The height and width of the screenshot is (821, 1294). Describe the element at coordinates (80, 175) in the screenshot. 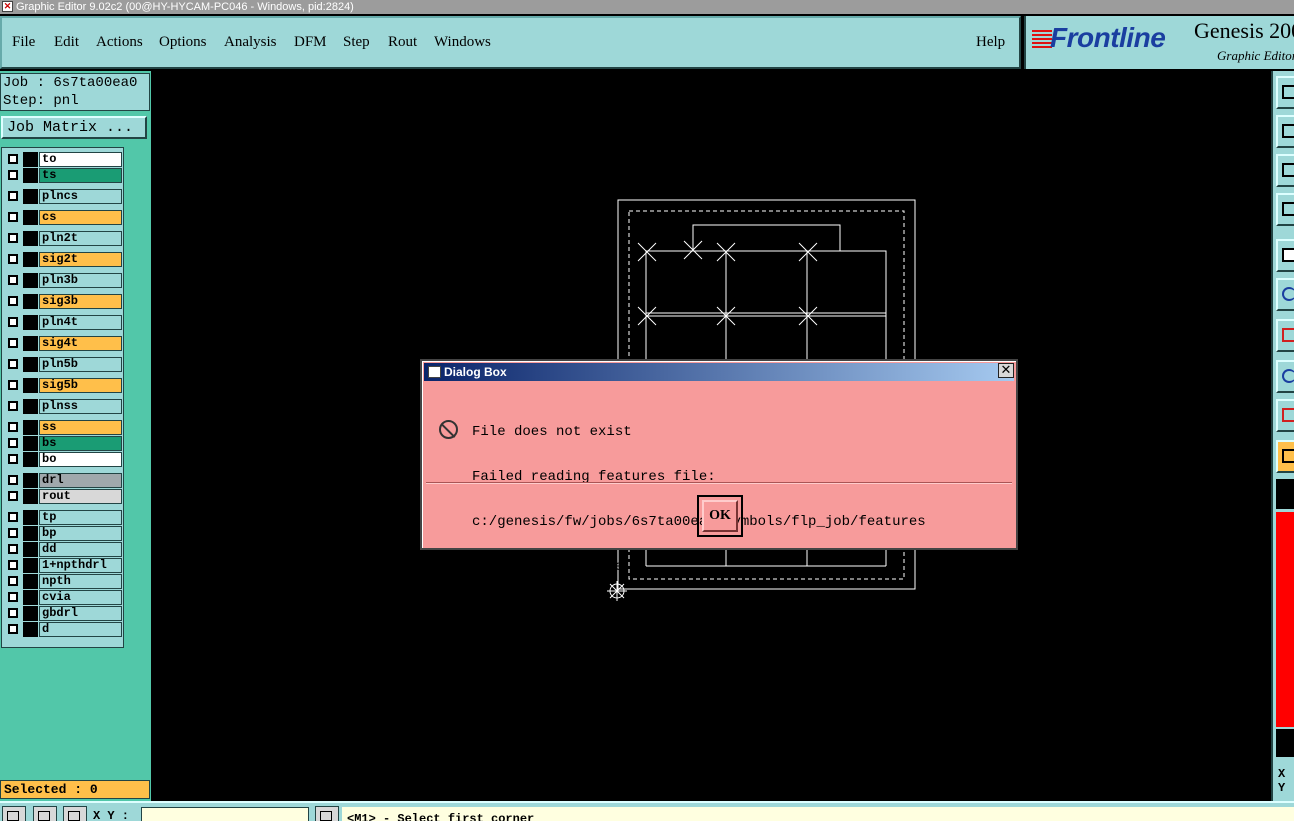

I see `layer-name: ts` at that location.